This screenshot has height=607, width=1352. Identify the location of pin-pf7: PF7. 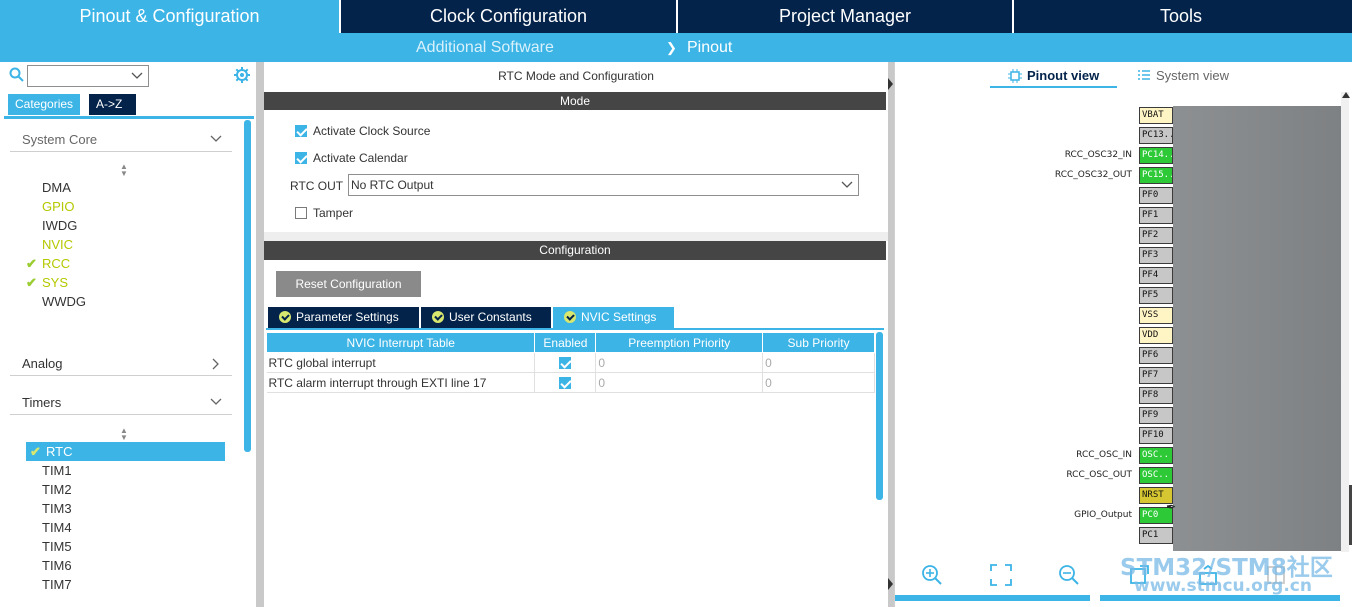
(1156, 375).